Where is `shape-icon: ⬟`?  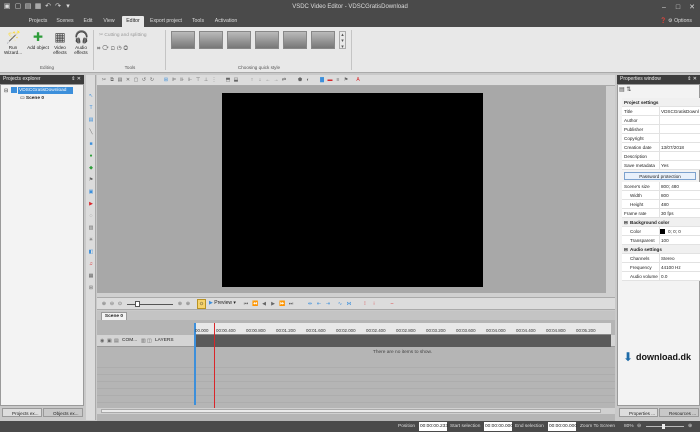
shape-icon: ⬟ is located at coordinates (300, 80).